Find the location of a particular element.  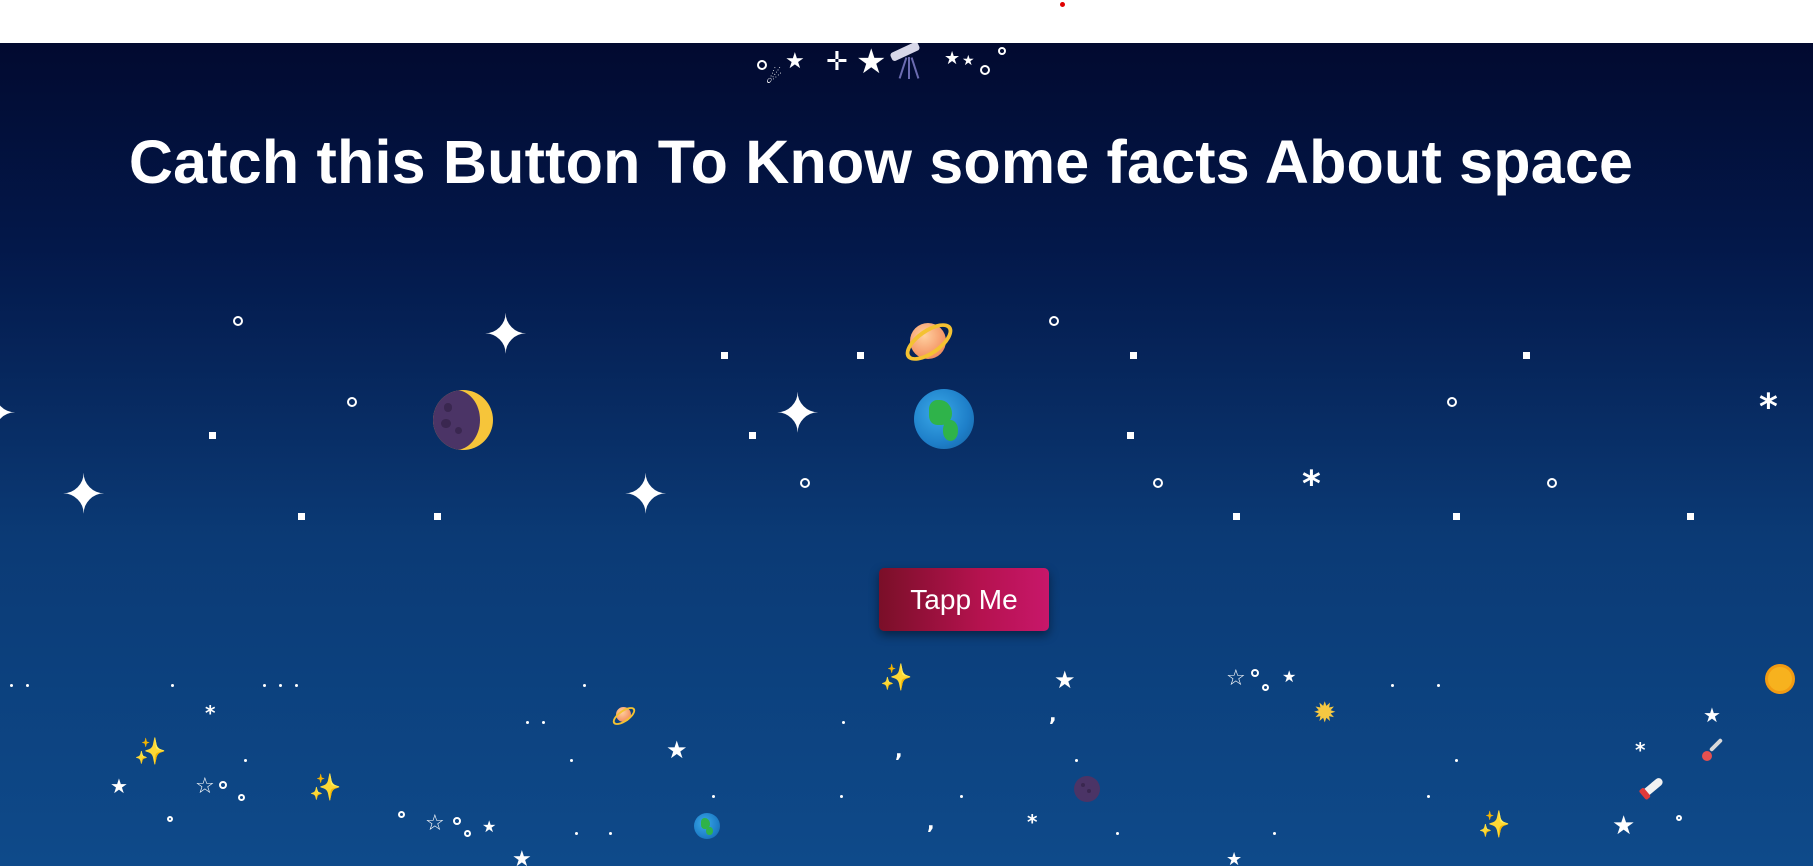

top-bar is located at coordinates (906, 21).